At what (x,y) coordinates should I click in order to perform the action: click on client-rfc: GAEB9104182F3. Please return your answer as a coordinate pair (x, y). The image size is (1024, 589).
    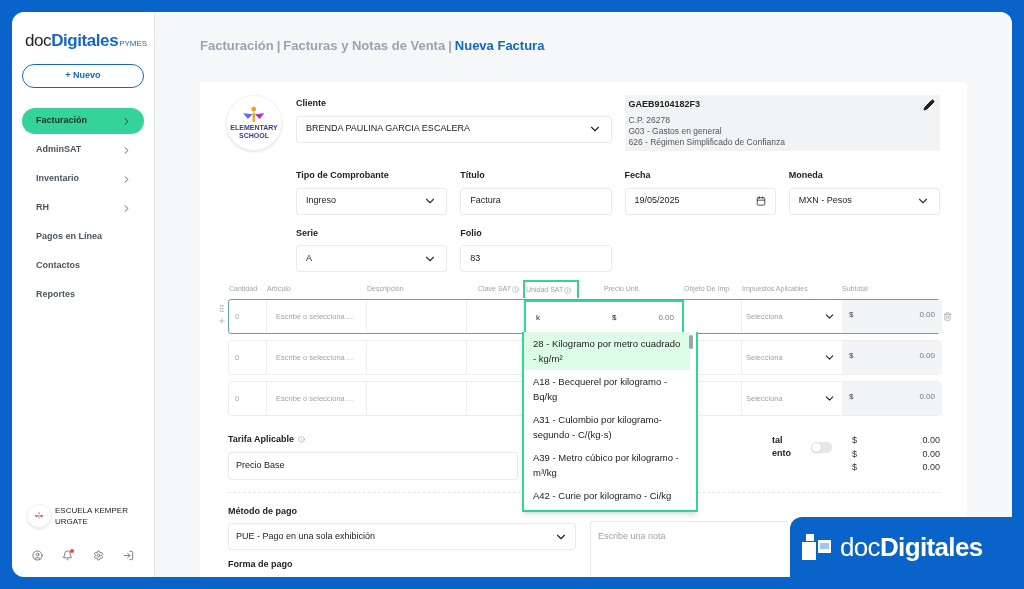
    Looking at the image, I should click on (664, 104).